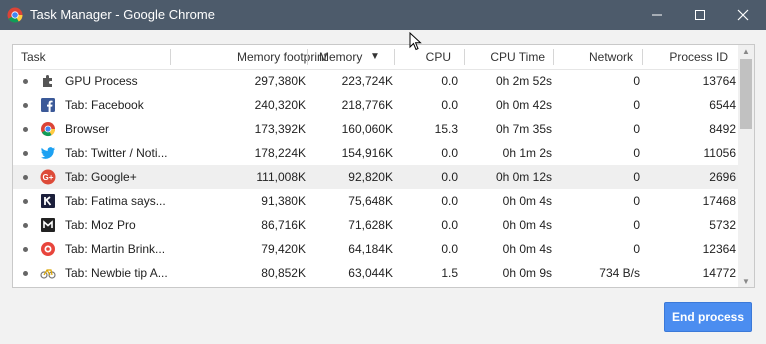  I want to click on memory-footprint-cell: 86,716K, so click(283, 225).